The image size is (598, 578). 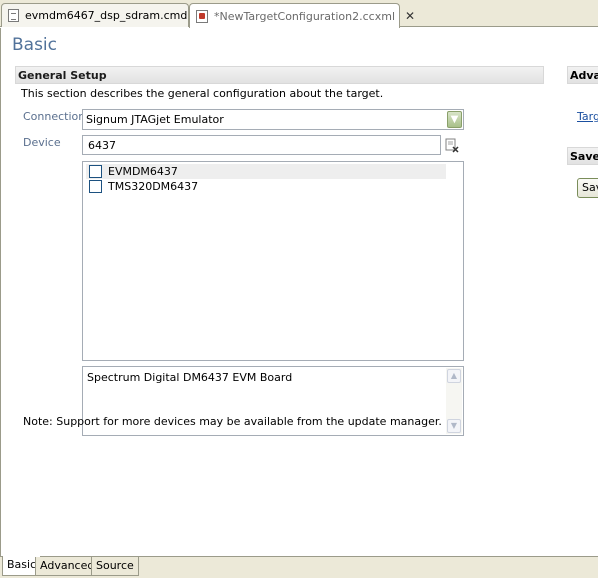 What do you see at coordinates (261, 145) in the screenshot?
I see `device-filter-input: 6437` at bounding box center [261, 145].